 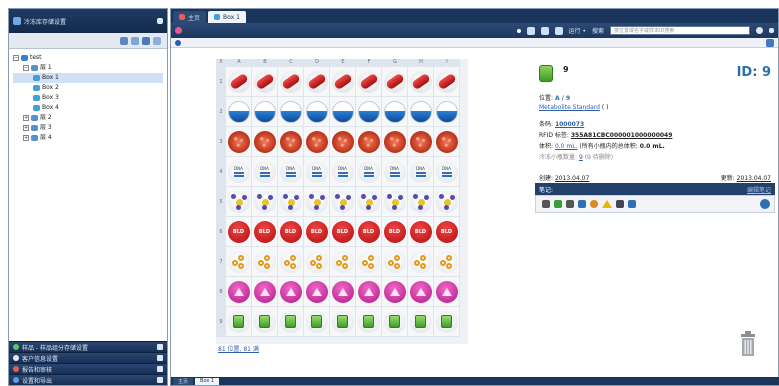 I want to click on barcode-value: 1000073, so click(x=569, y=124).